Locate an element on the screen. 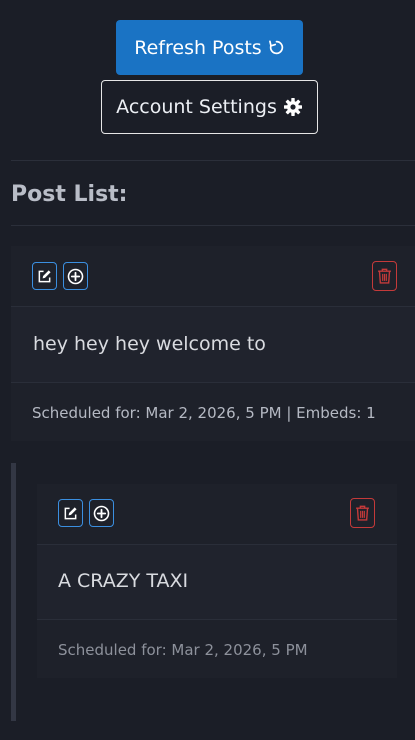 This screenshot has height=740, width=415. account-settings-label: Account Settings is located at coordinates (196, 107).